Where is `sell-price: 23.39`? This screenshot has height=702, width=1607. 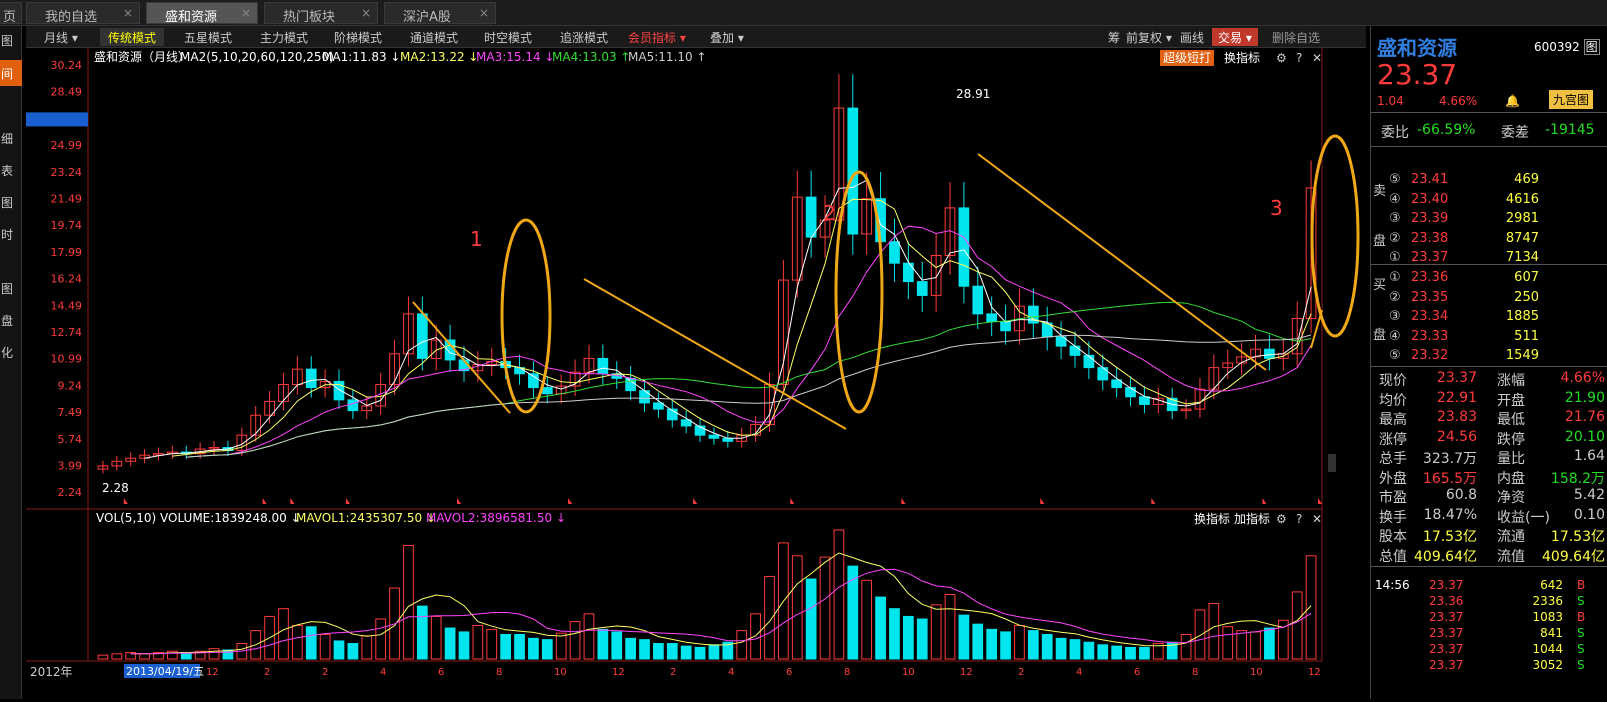 sell-price: 23.39 is located at coordinates (1429, 218).